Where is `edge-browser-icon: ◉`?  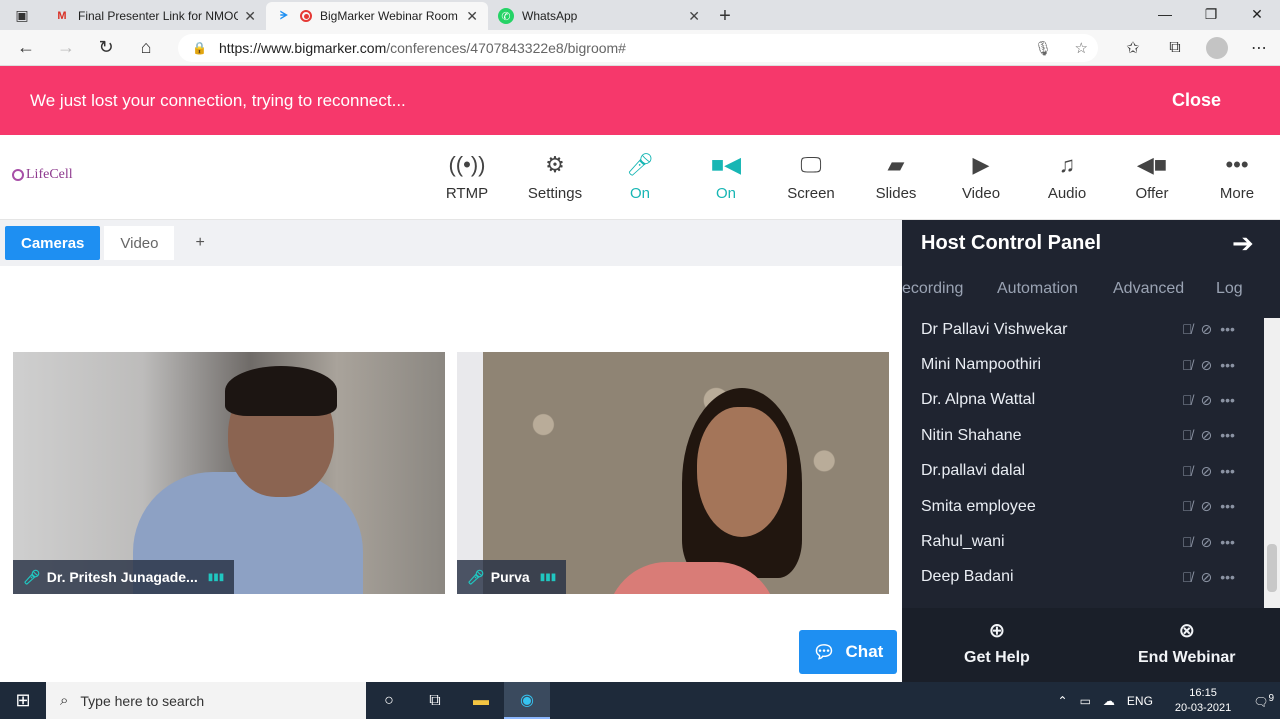
edge-browser-icon: ◉ is located at coordinates (527, 700).